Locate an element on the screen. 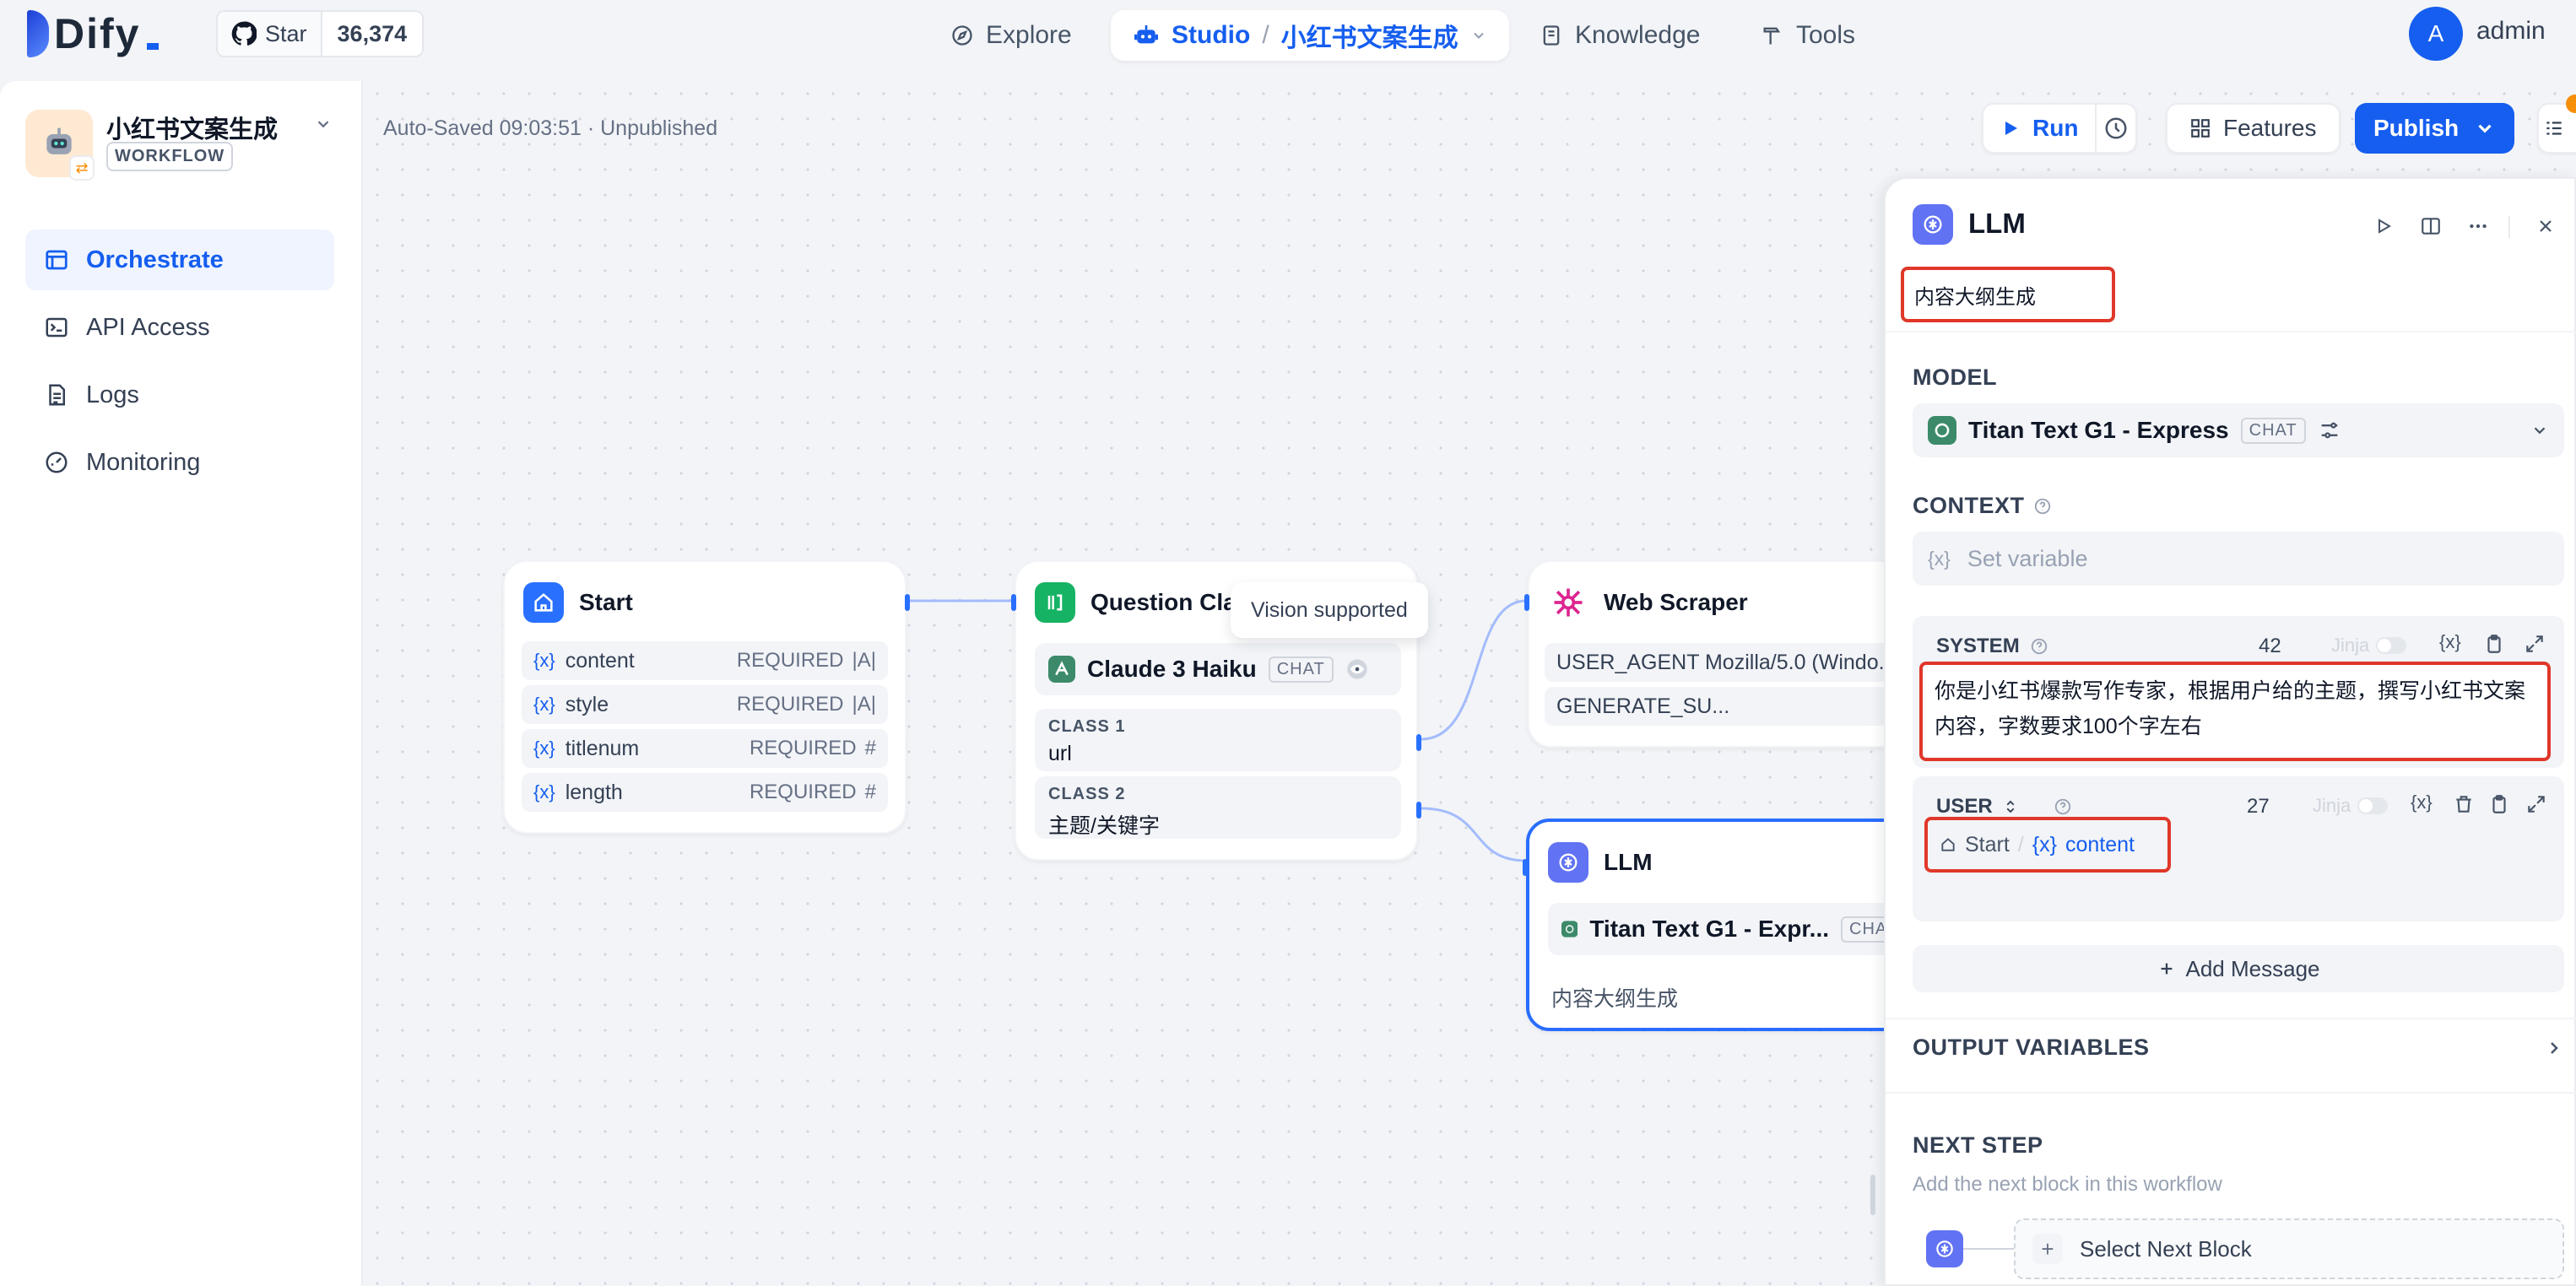 The image size is (2576, 1286). close-icon is located at coordinates (2546, 226).